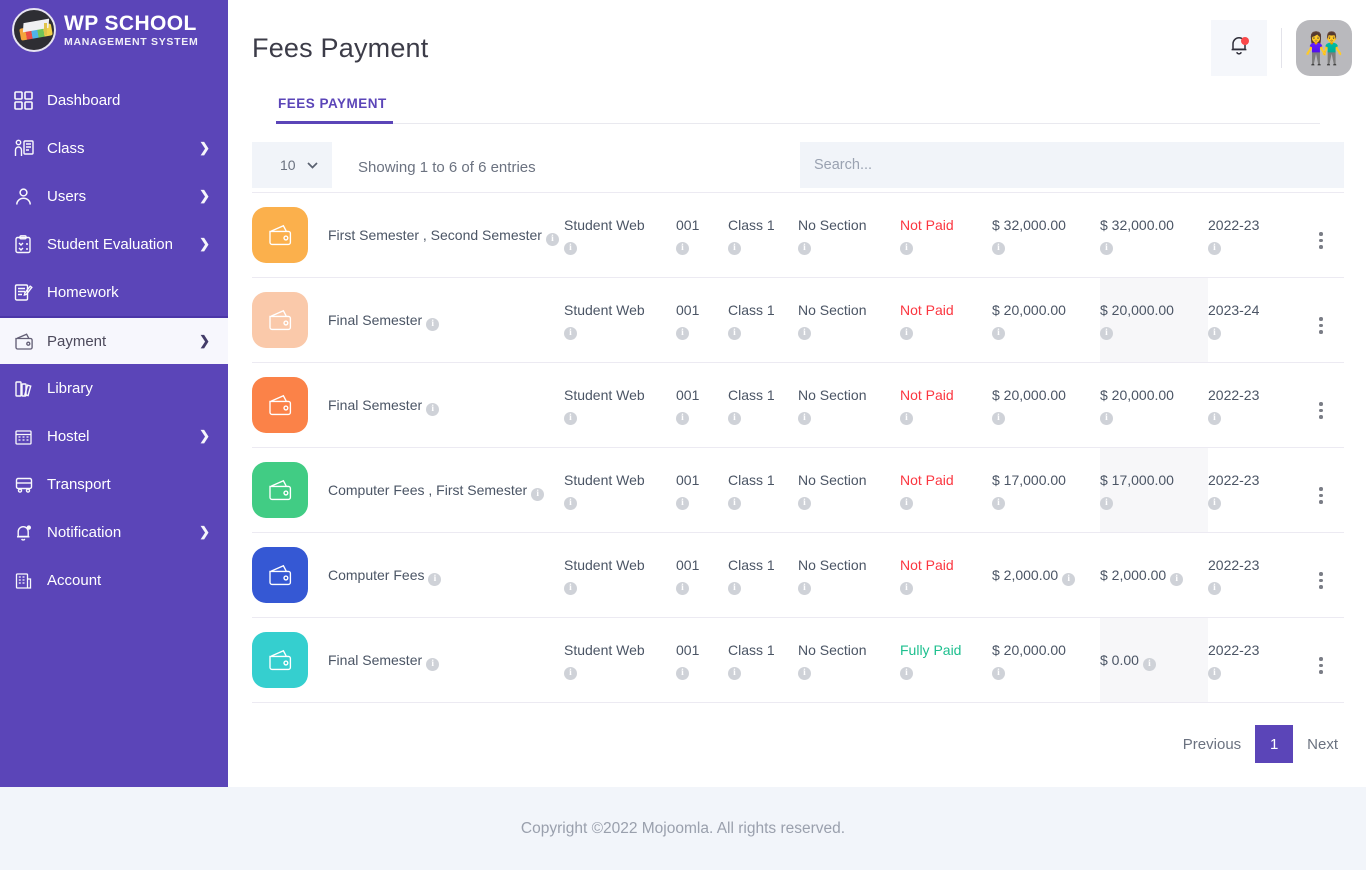 The image size is (1366, 870). I want to click on sidebar-item-transport: Transport, so click(114, 484).